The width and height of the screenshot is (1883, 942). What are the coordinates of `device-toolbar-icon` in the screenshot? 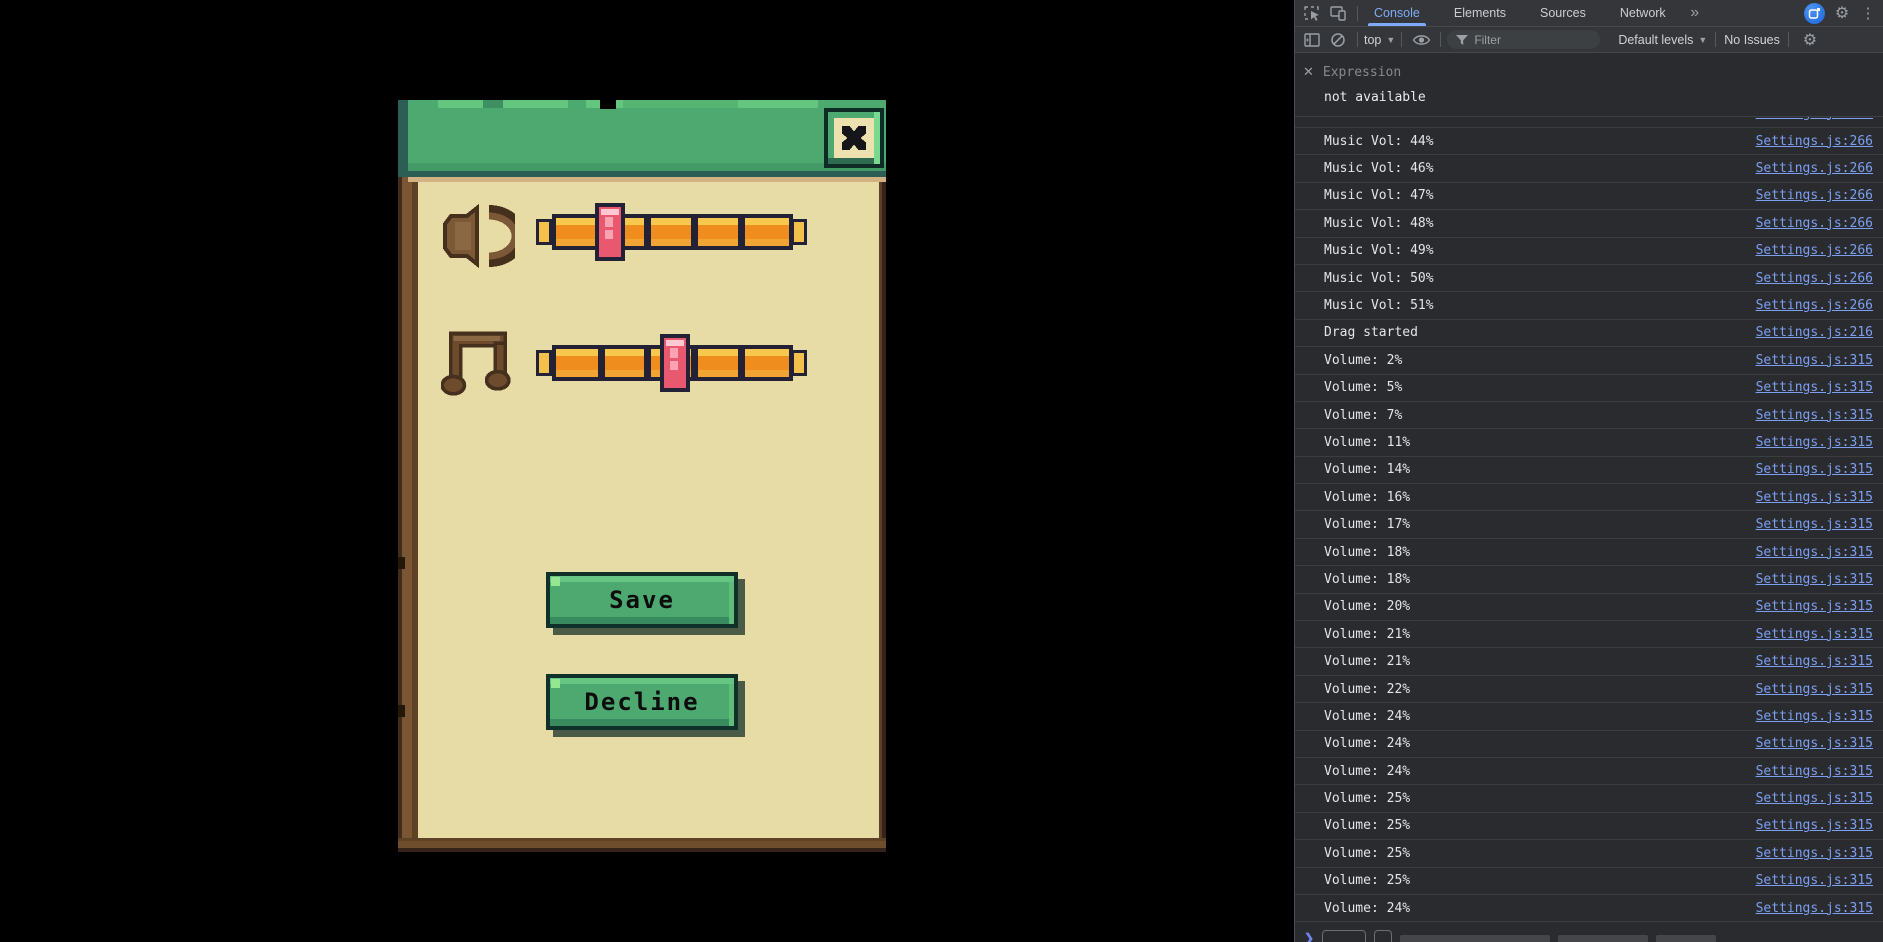 It's located at (1338, 13).